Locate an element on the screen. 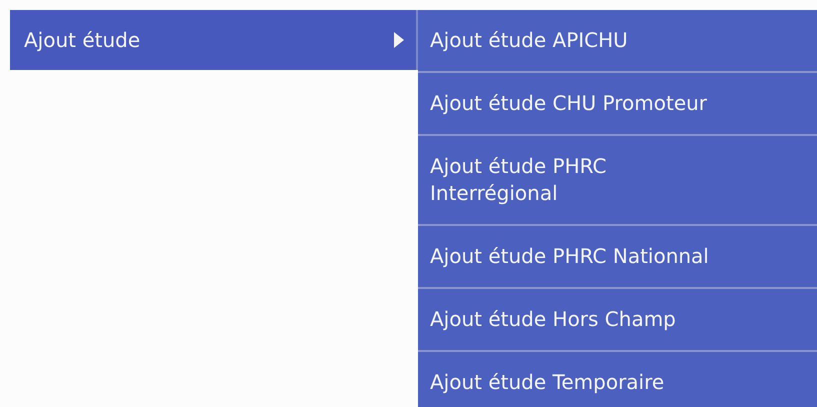  submenu-item: Ajout étude Hors Champ is located at coordinates (617, 320).